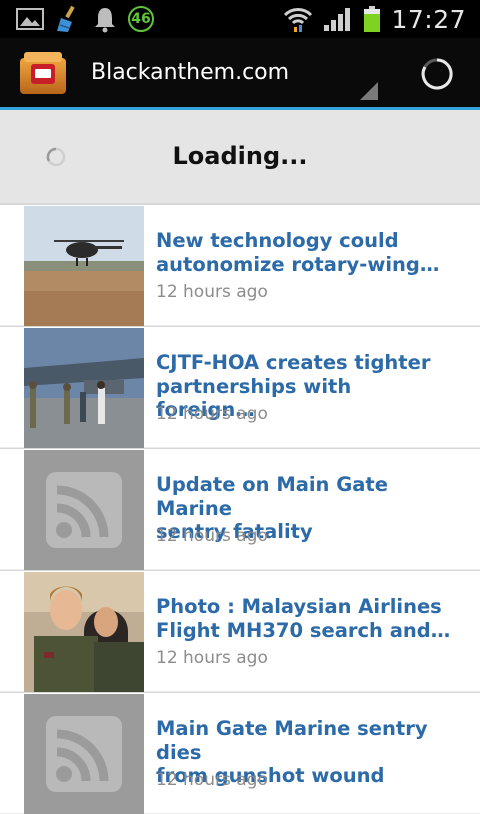 The width and height of the screenshot is (480, 814). What do you see at coordinates (428, 19) in the screenshot?
I see `clock: 17:27` at bounding box center [428, 19].